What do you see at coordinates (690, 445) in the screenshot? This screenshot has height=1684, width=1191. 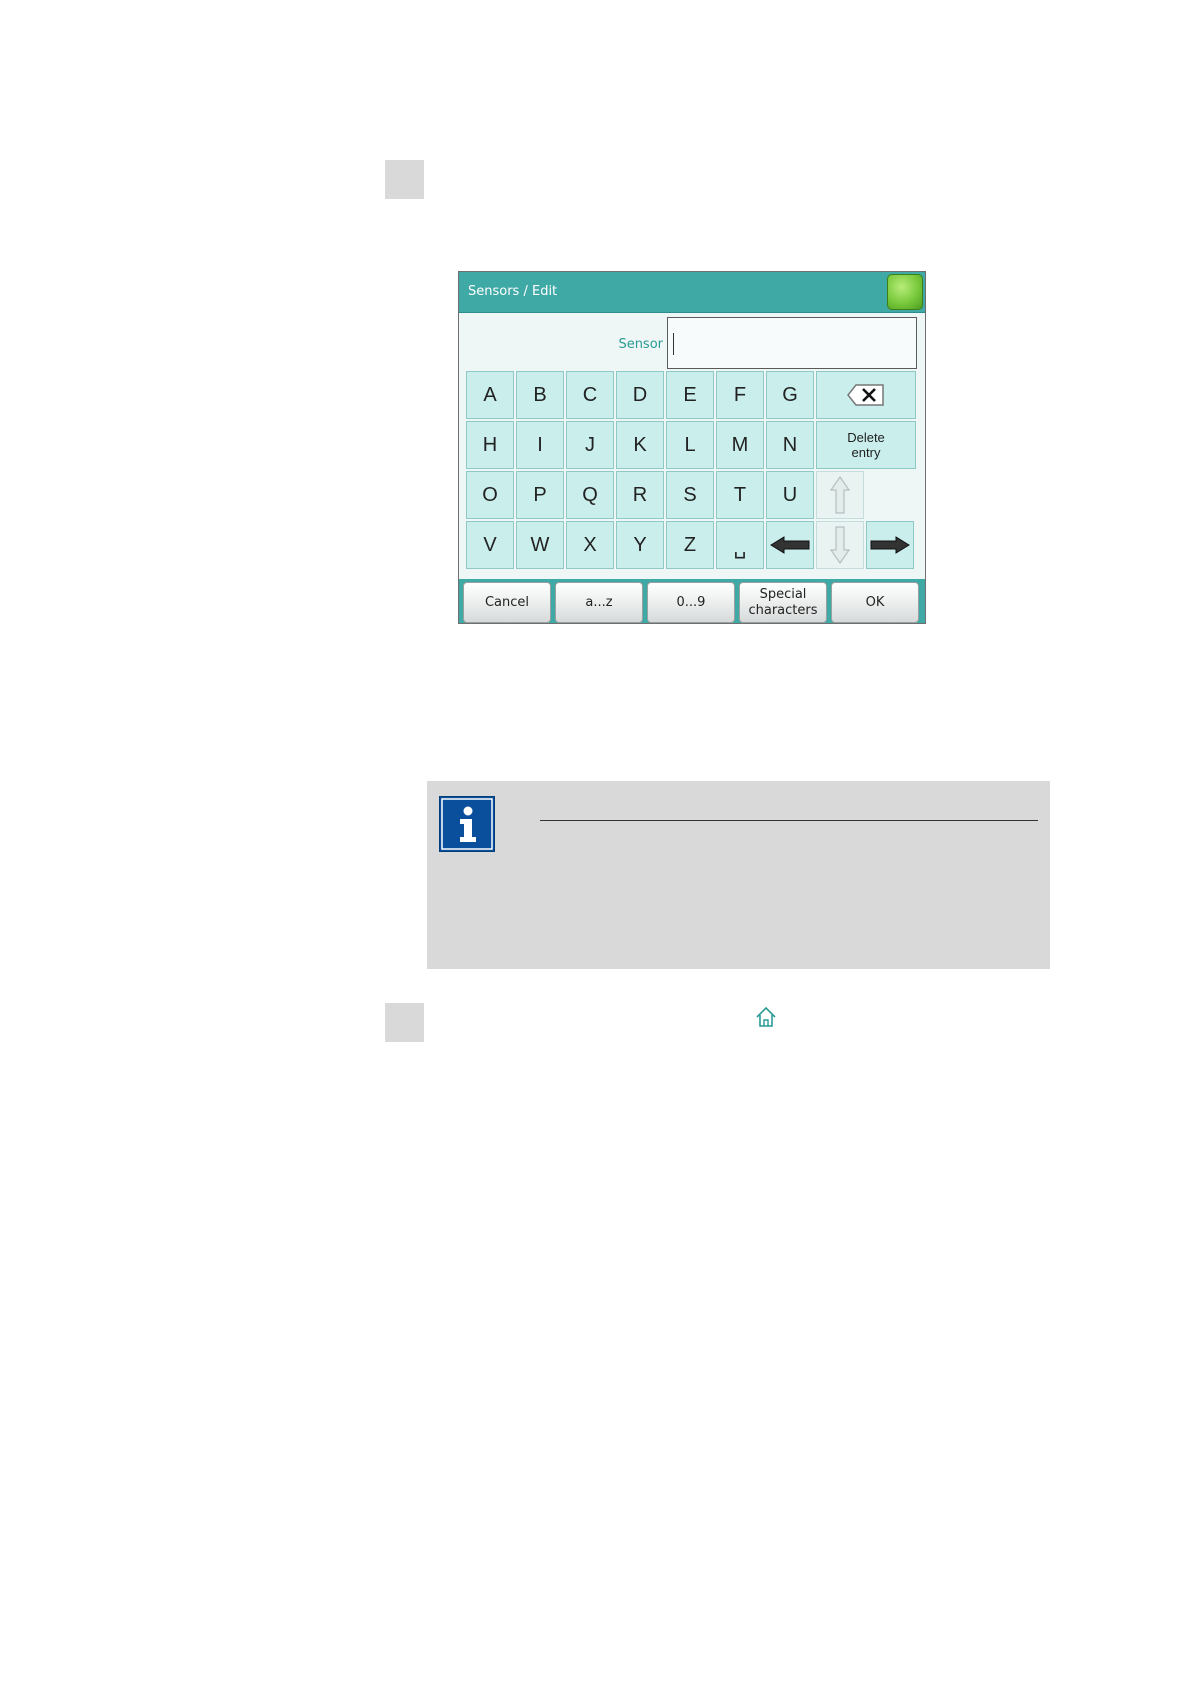 I see `key-l: L` at bounding box center [690, 445].